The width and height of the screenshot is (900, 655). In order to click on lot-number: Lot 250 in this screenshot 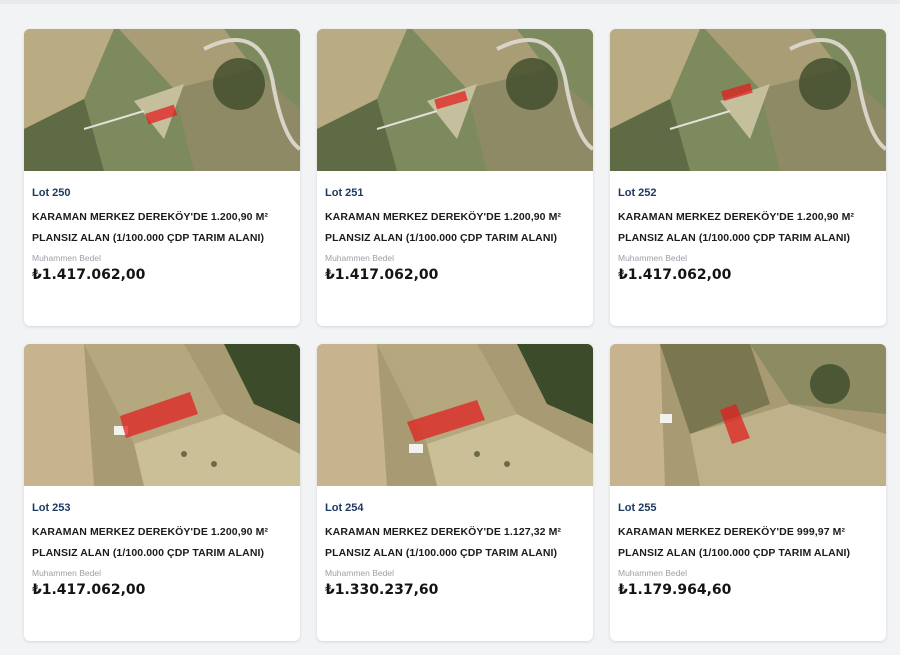, I will do `click(51, 193)`.